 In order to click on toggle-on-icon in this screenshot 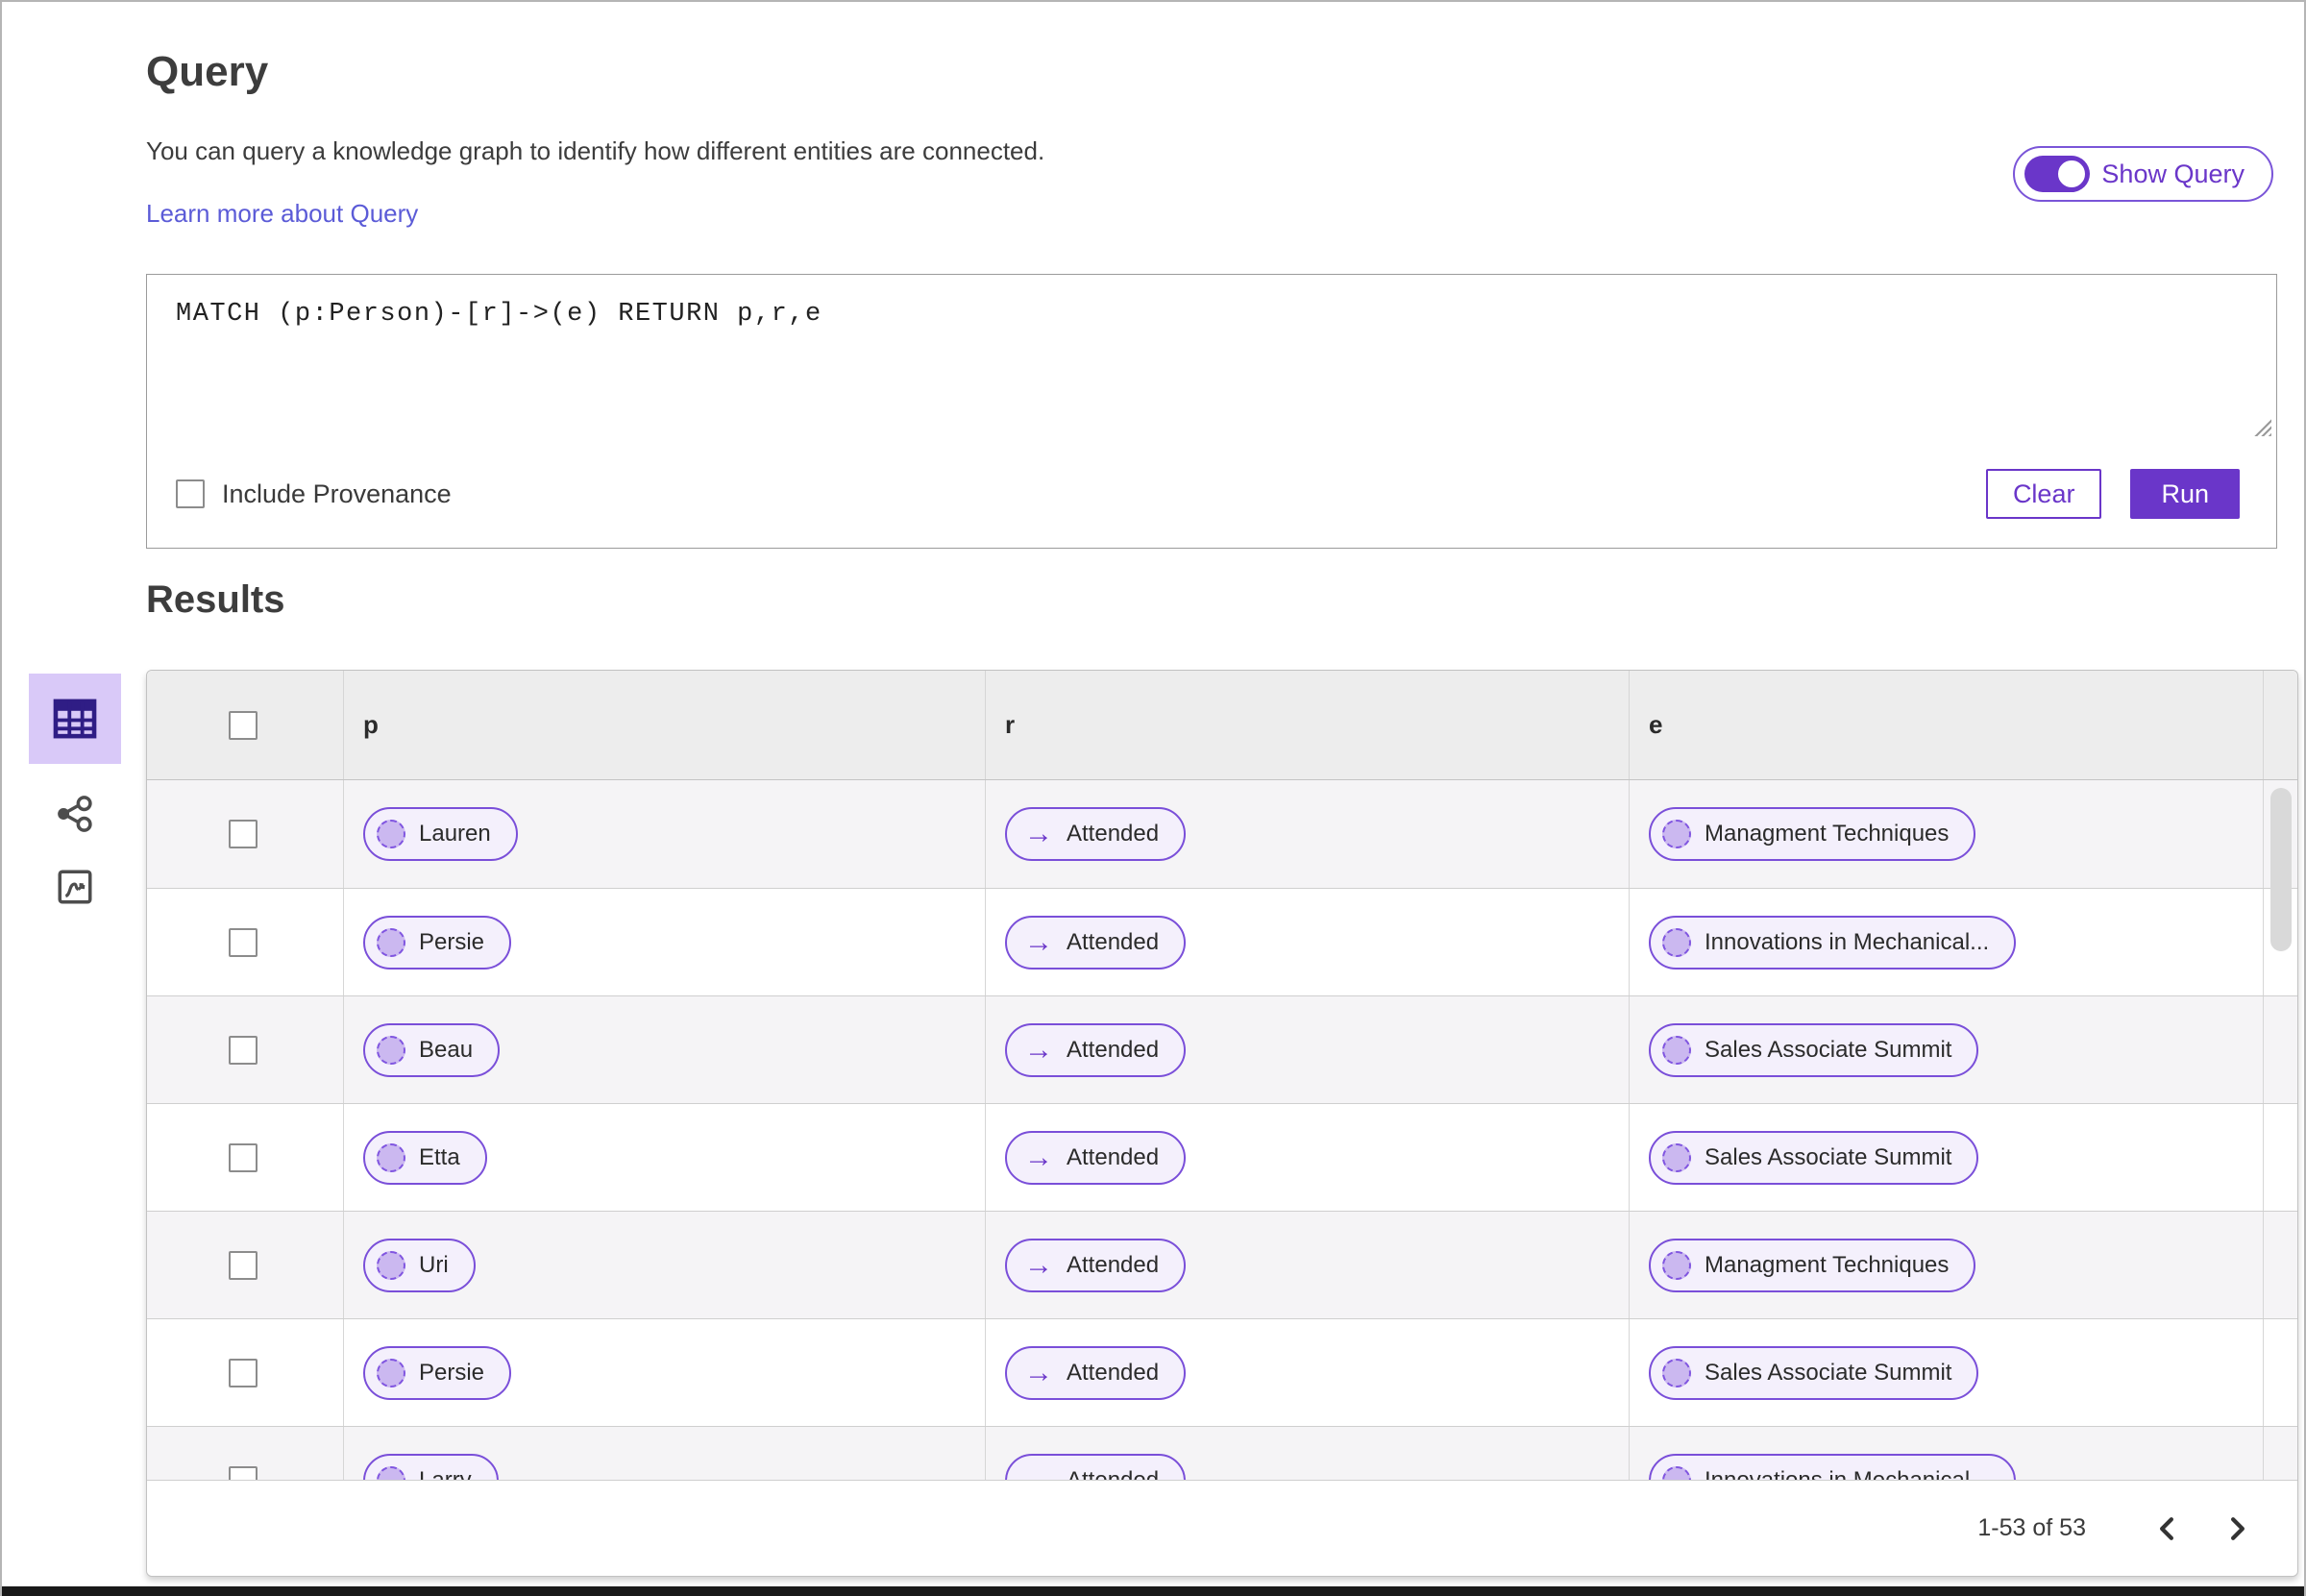, I will do `click(2058, 174)`.